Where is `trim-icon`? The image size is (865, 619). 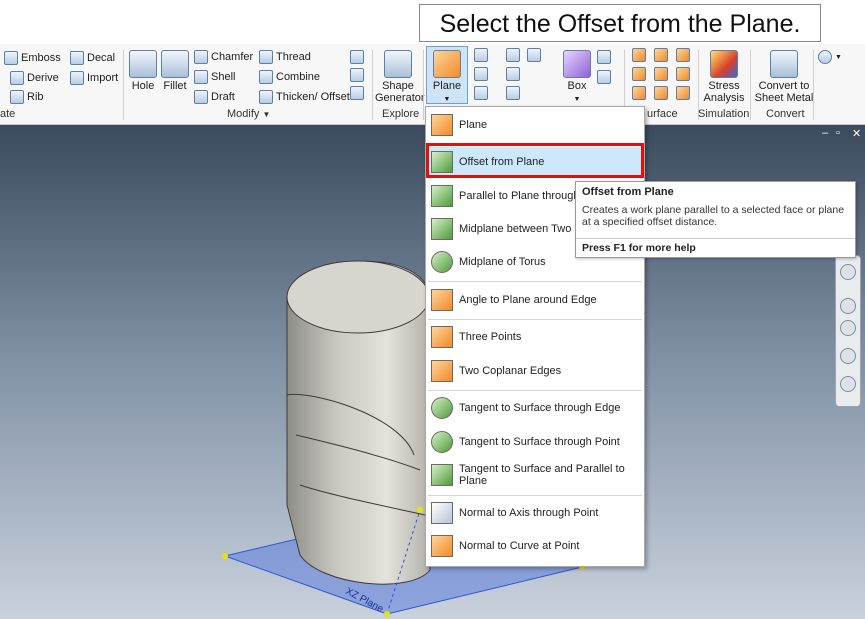 trim-icon is located at coordinates (639, 93).